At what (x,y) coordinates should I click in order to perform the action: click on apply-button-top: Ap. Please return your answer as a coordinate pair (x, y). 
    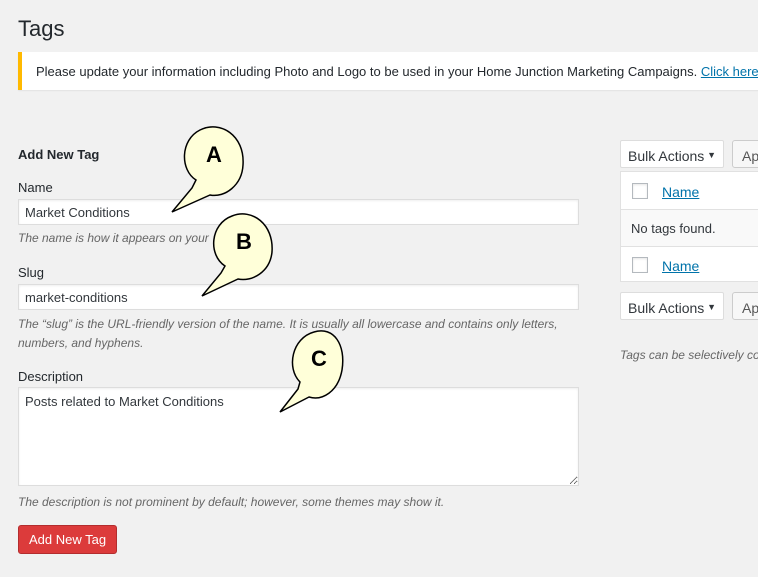
    Looking at the image, I should click on (745, 154).